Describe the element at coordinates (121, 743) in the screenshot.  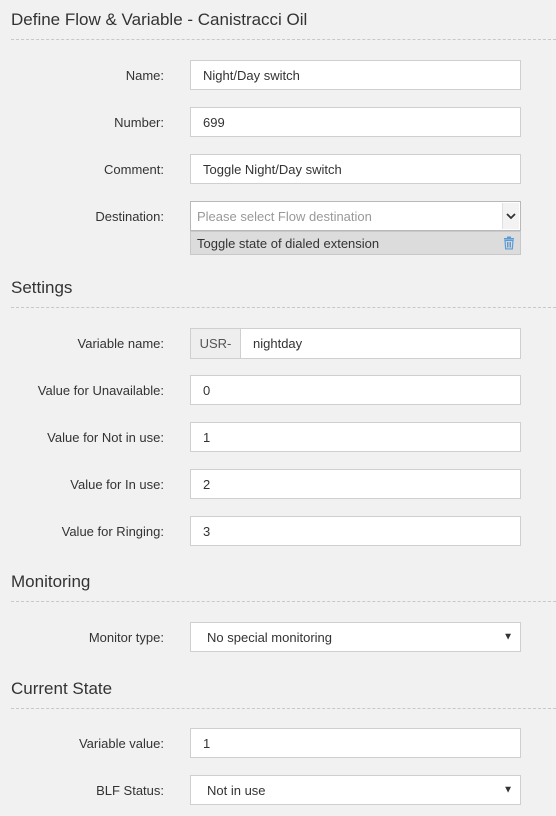
I see `variable-value-label: Variable value:` at that location.